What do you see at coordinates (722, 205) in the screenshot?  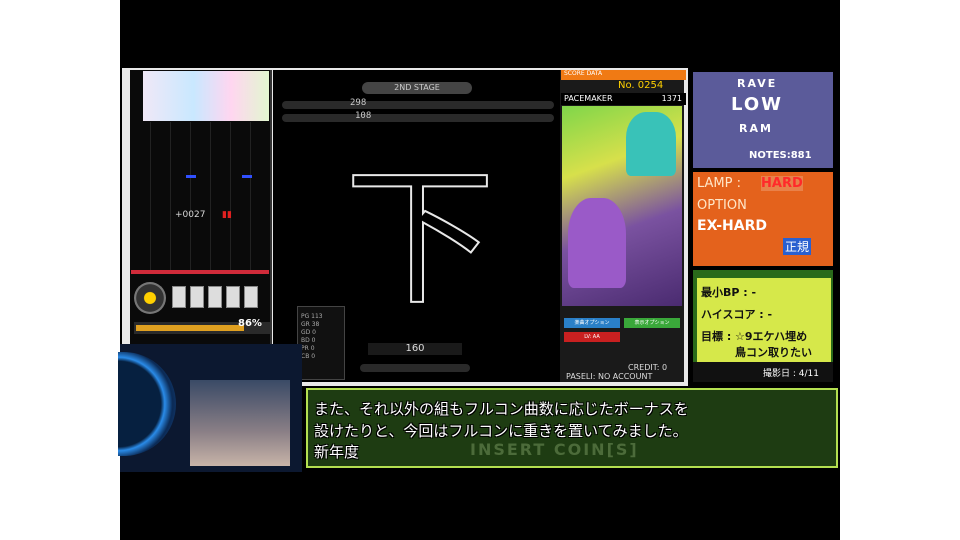 I see `option-label: OPTION` at bounding box center [722, 205].